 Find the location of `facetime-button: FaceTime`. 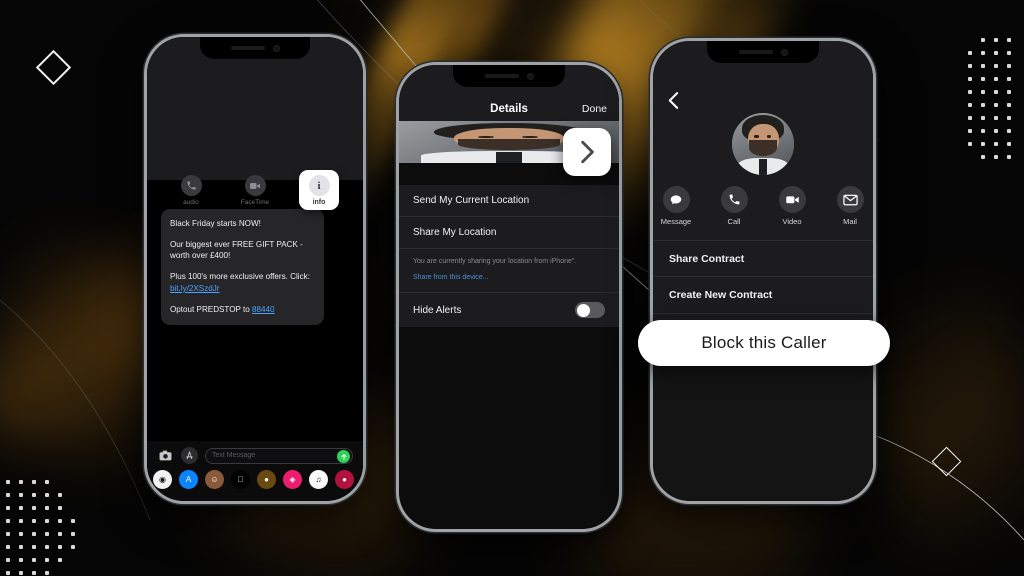

facetime-button: FaceTime is located at coordinates (255, 192).